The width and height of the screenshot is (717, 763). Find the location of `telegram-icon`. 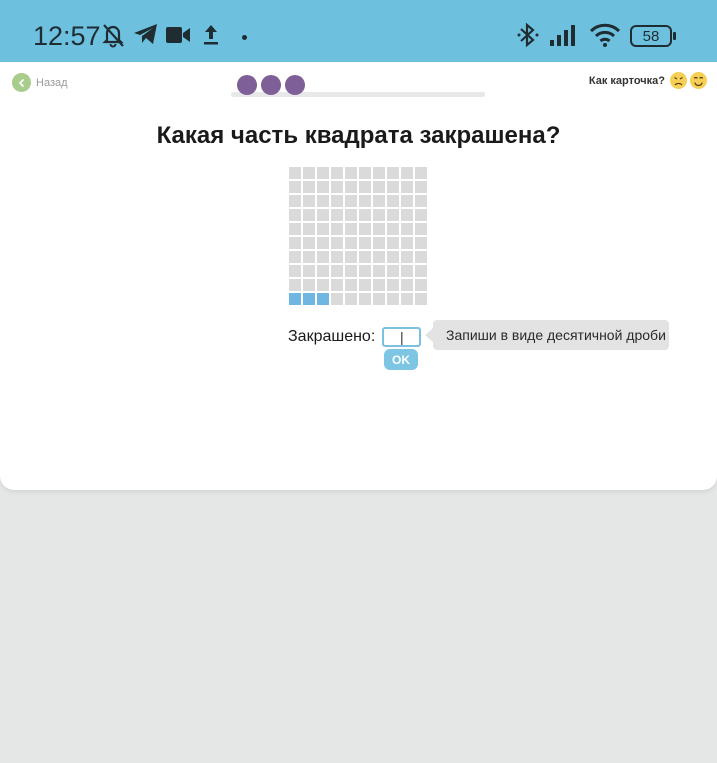

telegram-icon is located at coordinates (145, 34).